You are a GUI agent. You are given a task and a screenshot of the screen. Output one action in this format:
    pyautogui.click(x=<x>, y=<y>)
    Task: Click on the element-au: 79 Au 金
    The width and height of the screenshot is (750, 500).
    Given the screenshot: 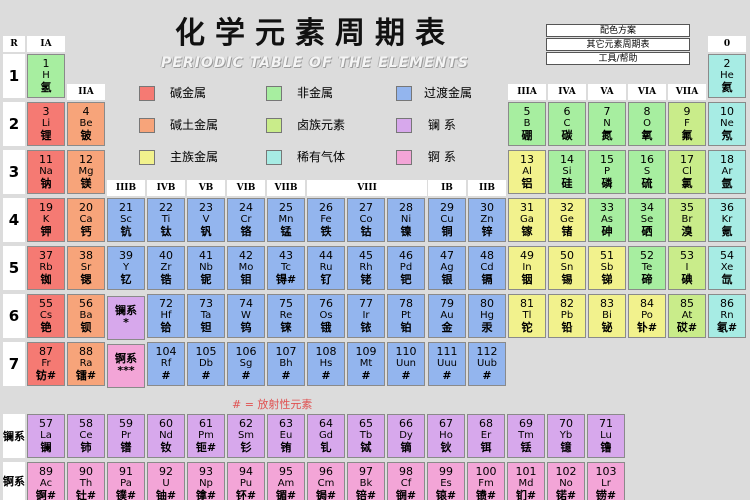 What is the action you would take?
    pyautogui.click(x=447, y=316)
    